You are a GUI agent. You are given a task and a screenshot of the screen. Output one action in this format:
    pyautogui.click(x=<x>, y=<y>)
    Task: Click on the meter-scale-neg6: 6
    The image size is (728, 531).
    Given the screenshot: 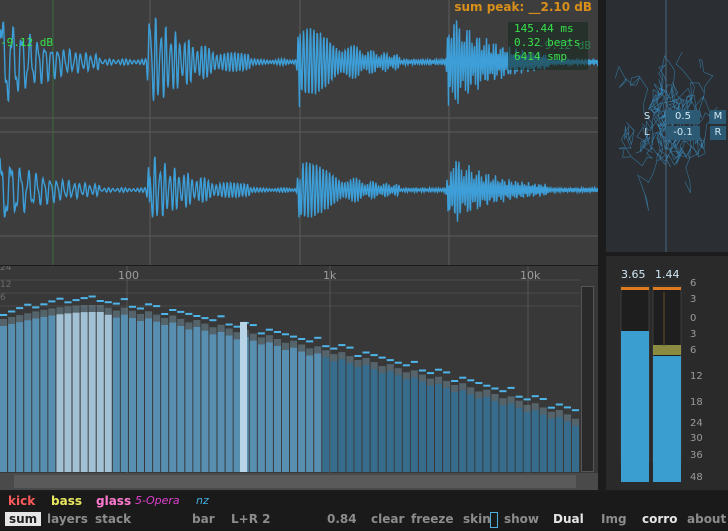 What is the action you would take?
    pyautogui.click(x=693, y=350)
    